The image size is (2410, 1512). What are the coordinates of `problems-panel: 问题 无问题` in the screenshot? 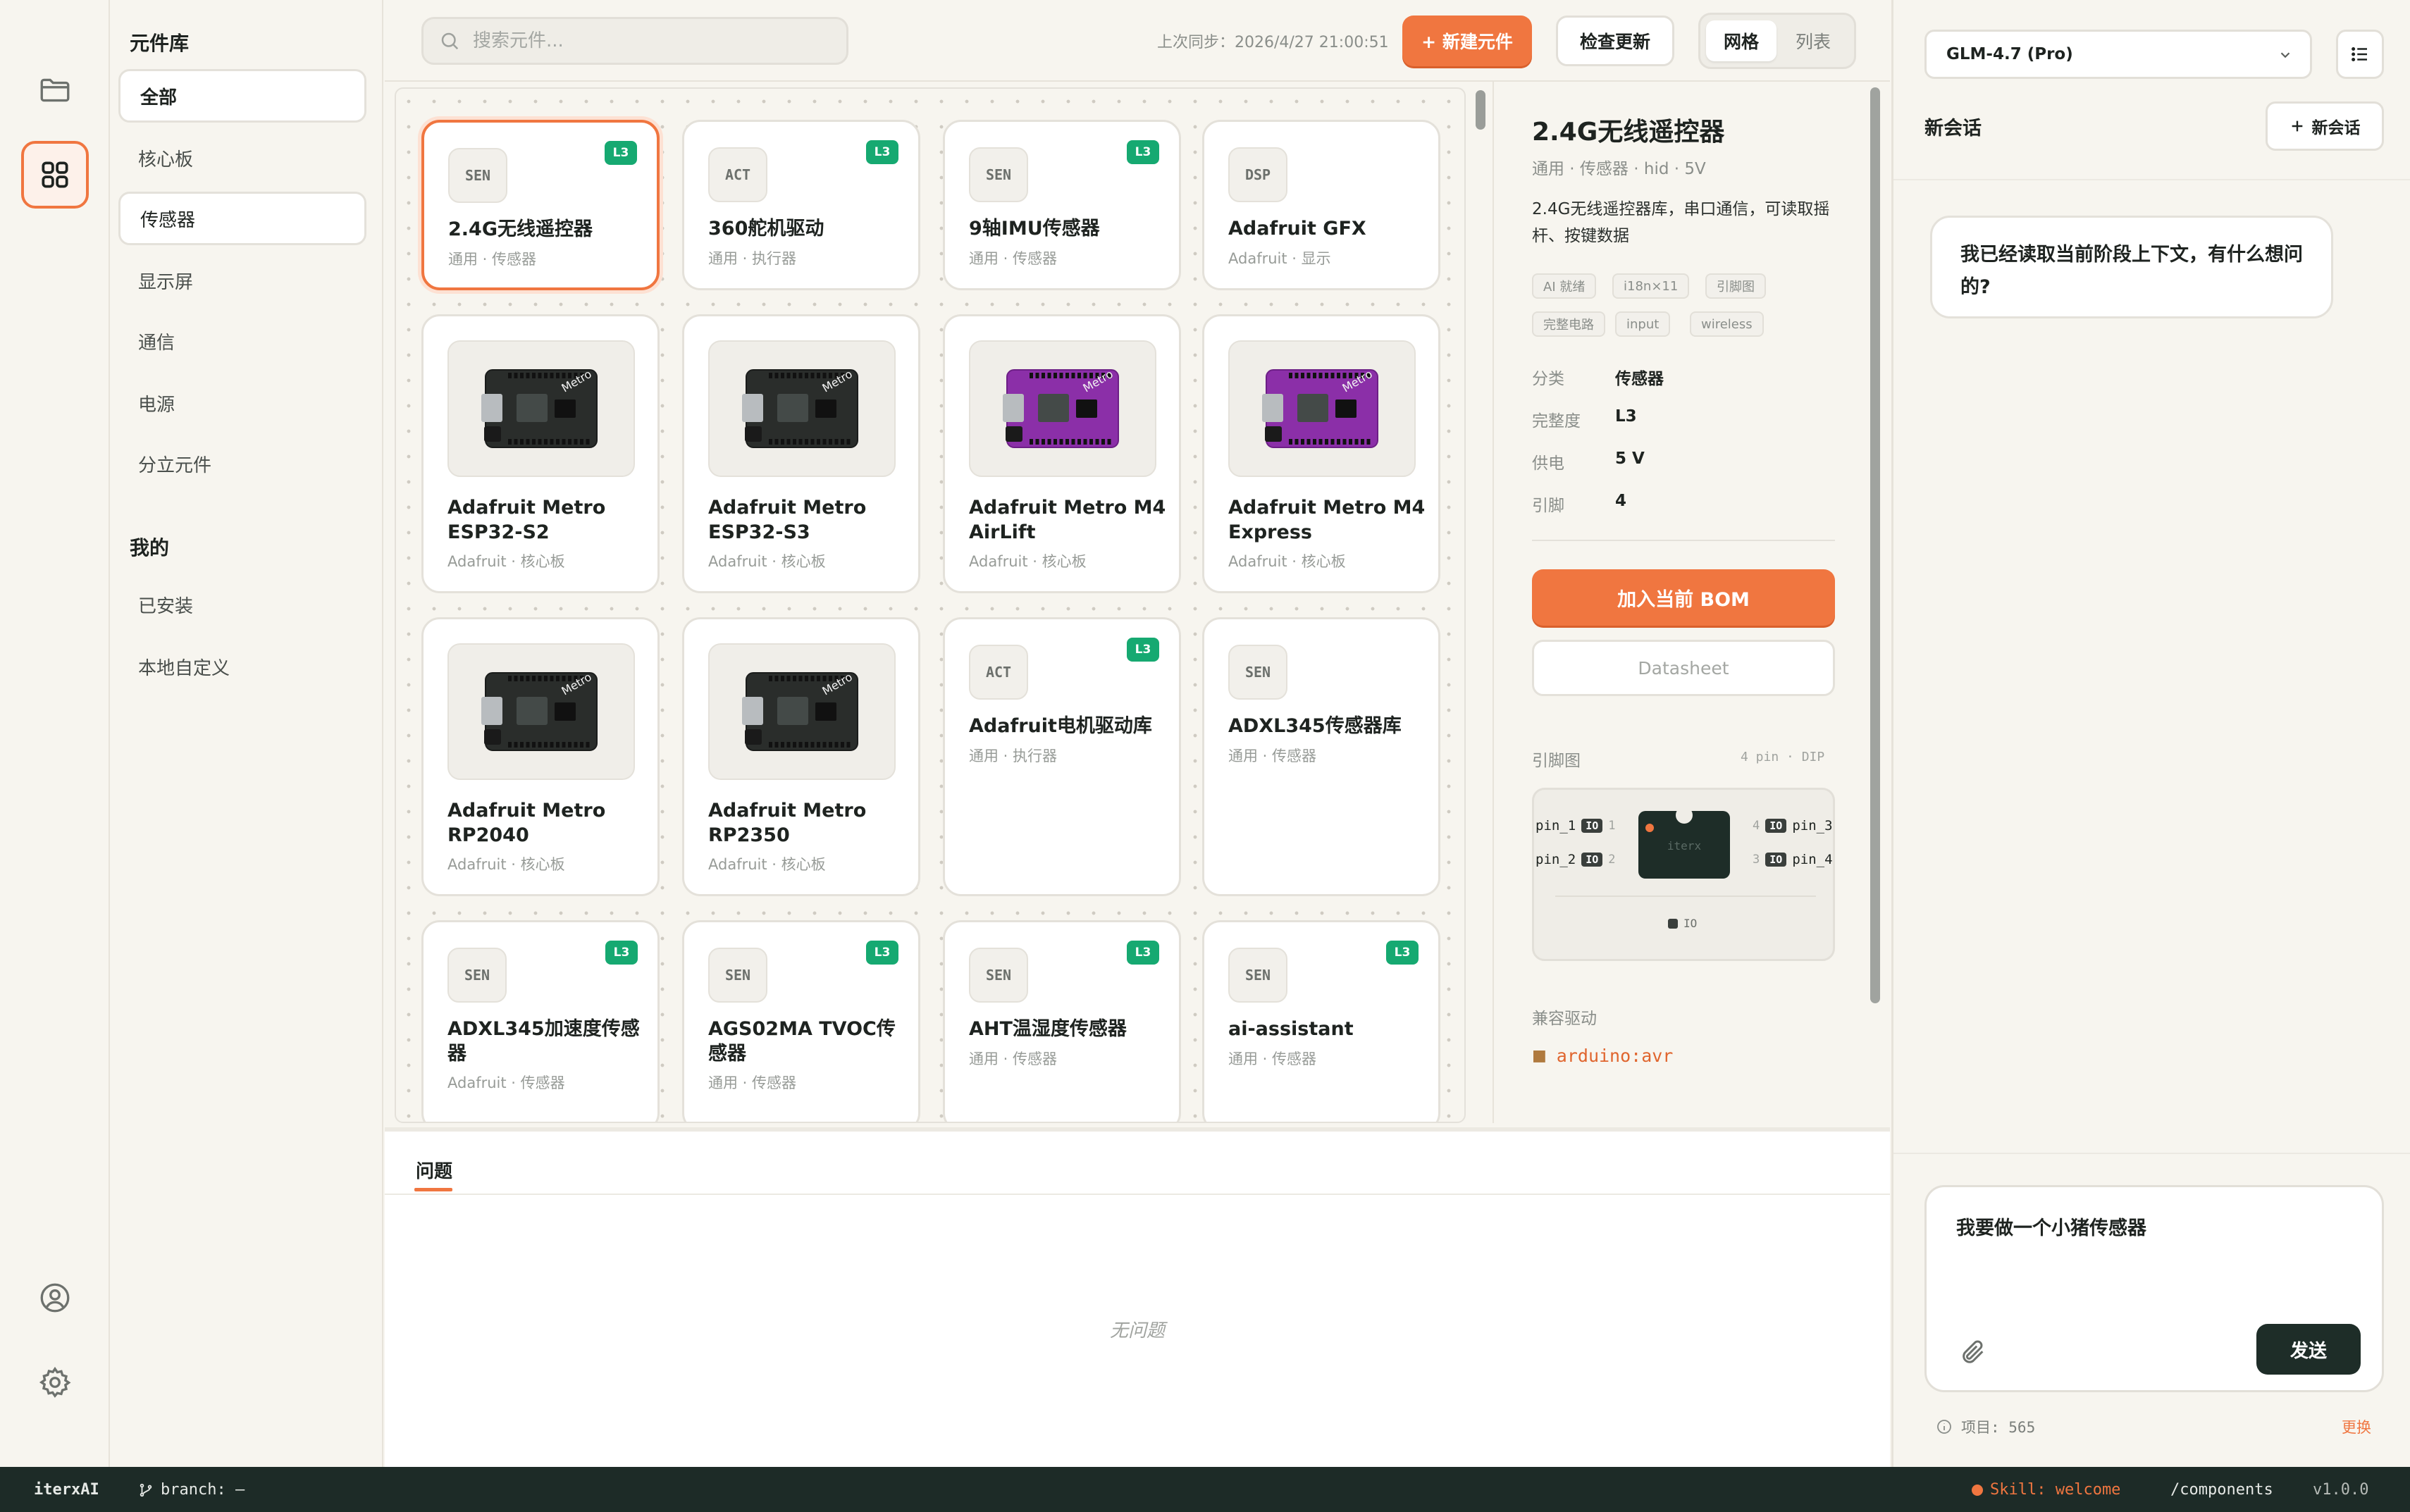 It's located at (1138, 1297).